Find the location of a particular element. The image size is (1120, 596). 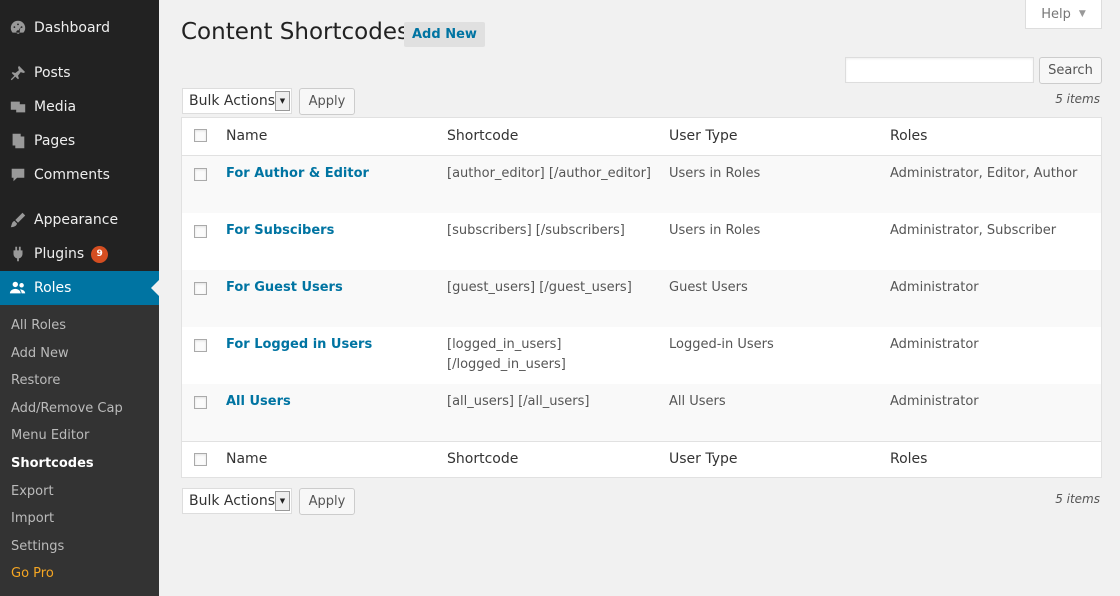

menu-label: Roles is located at coordinates (53, 288).